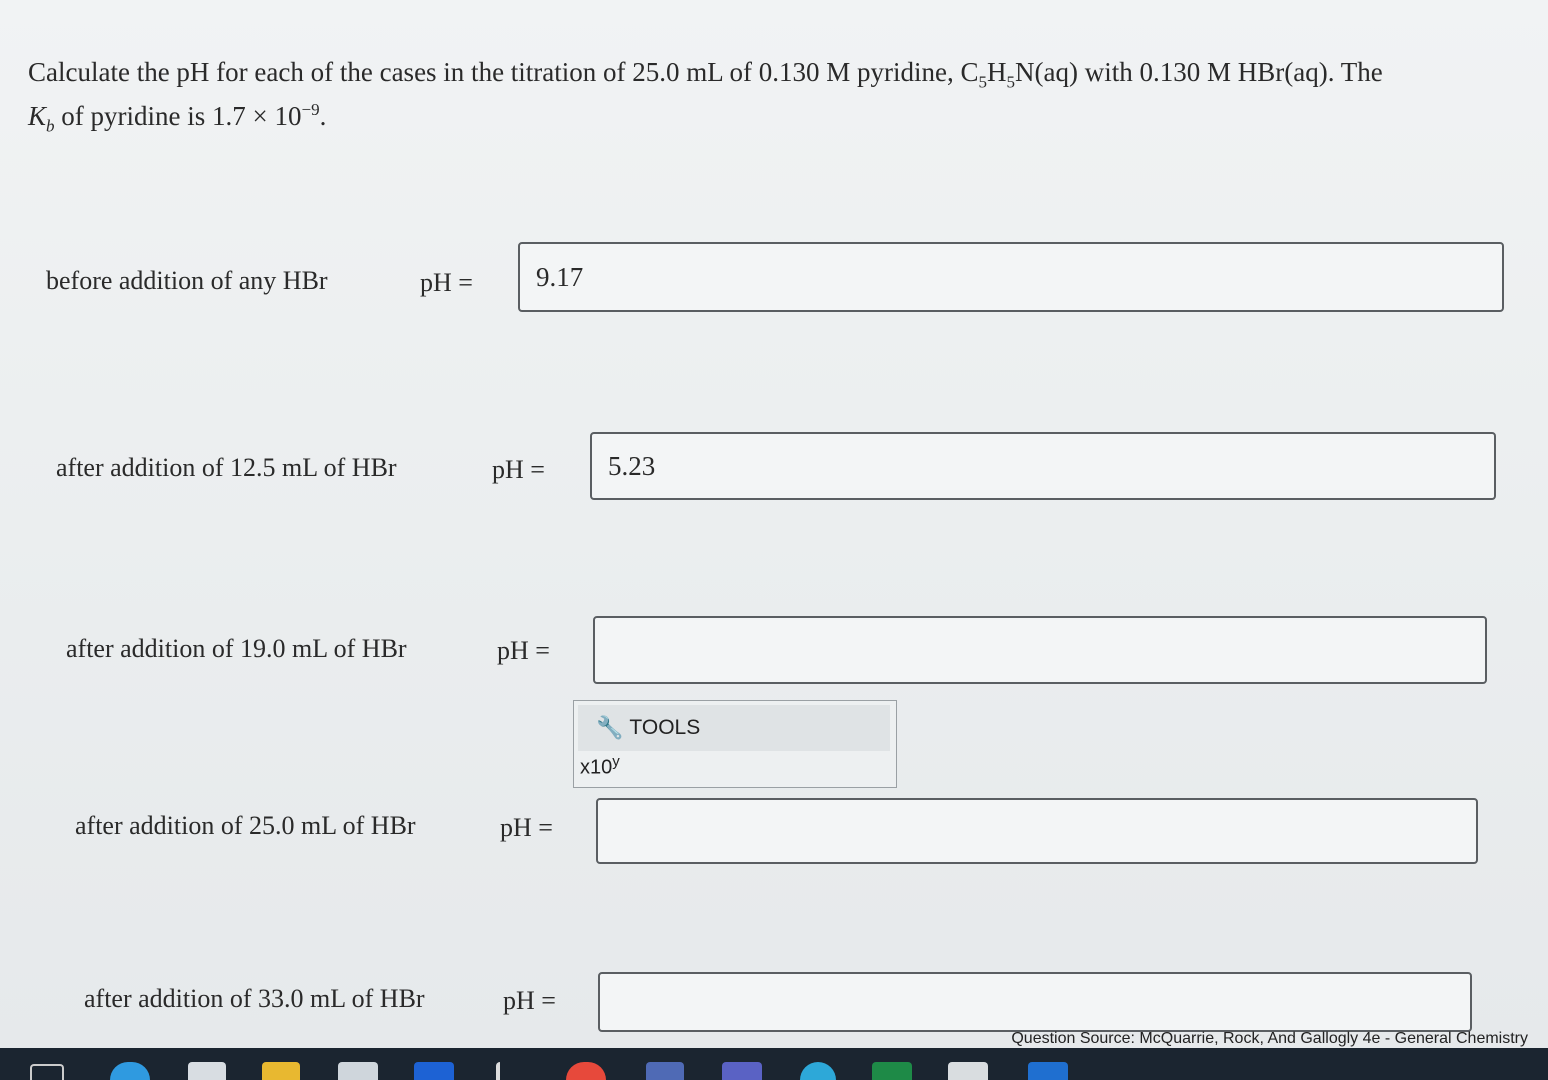 The image size is (1548, 1080). Describe the element at coordinates (207, 1071) in the screenshot. I see `store-icon` at that location.